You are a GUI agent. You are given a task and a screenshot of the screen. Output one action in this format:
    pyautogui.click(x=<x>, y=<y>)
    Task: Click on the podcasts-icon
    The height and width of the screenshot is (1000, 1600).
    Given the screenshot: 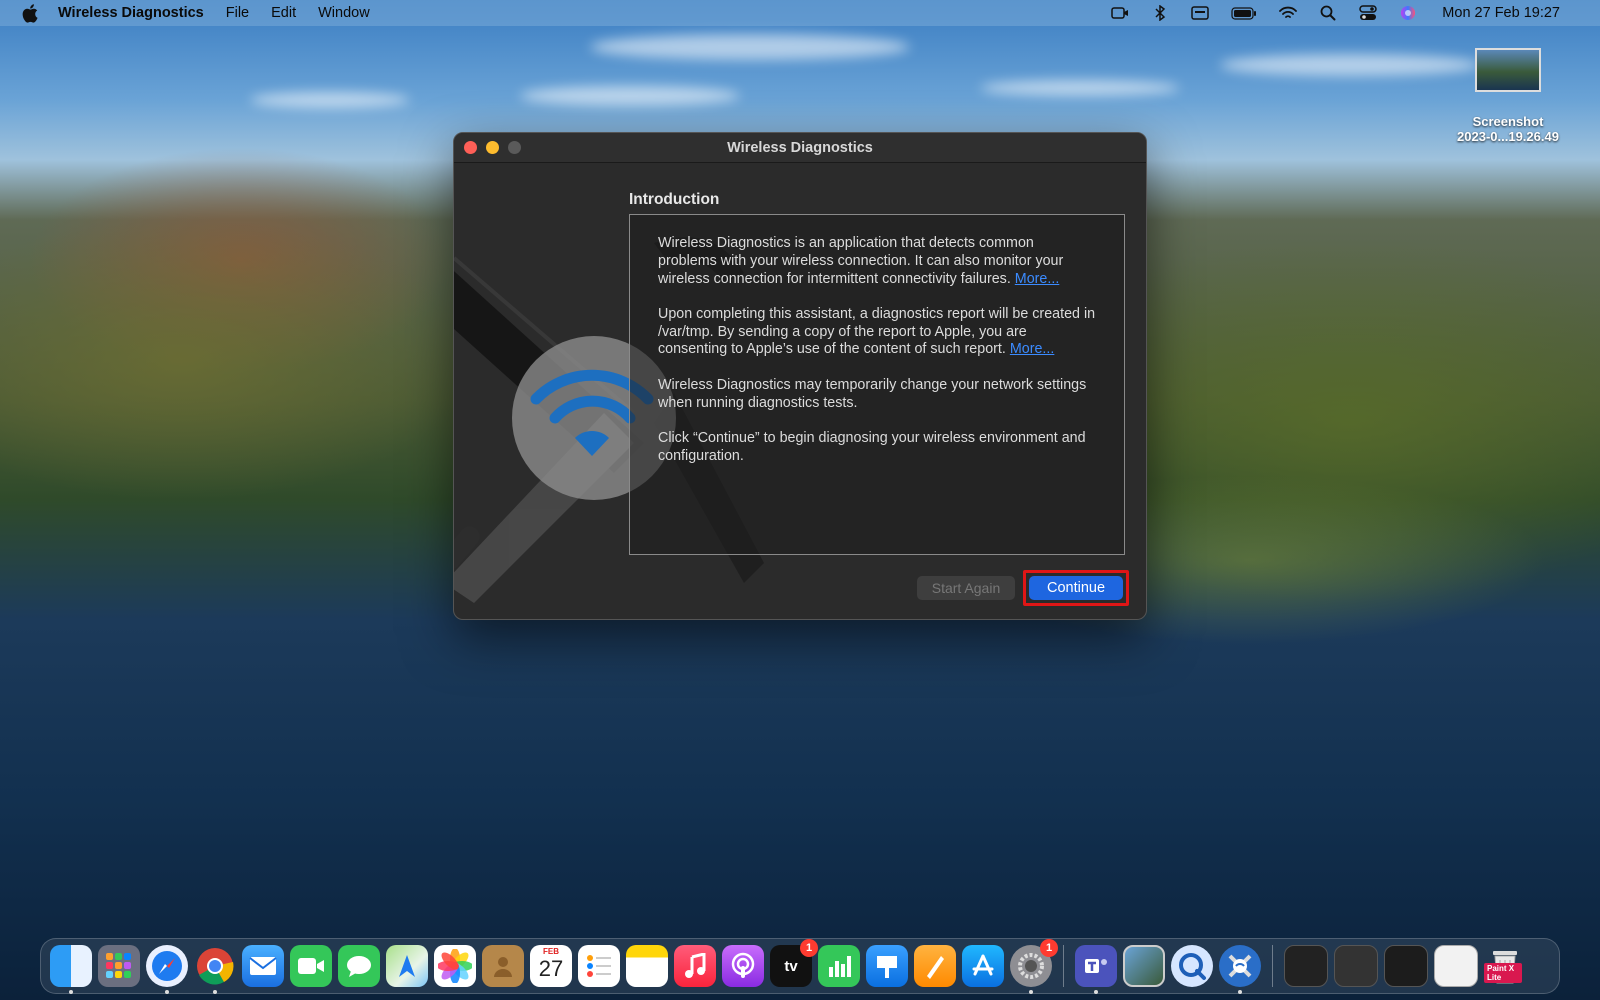 What is the action you would take?
    pyautogui.click(x=743, y=966)
    